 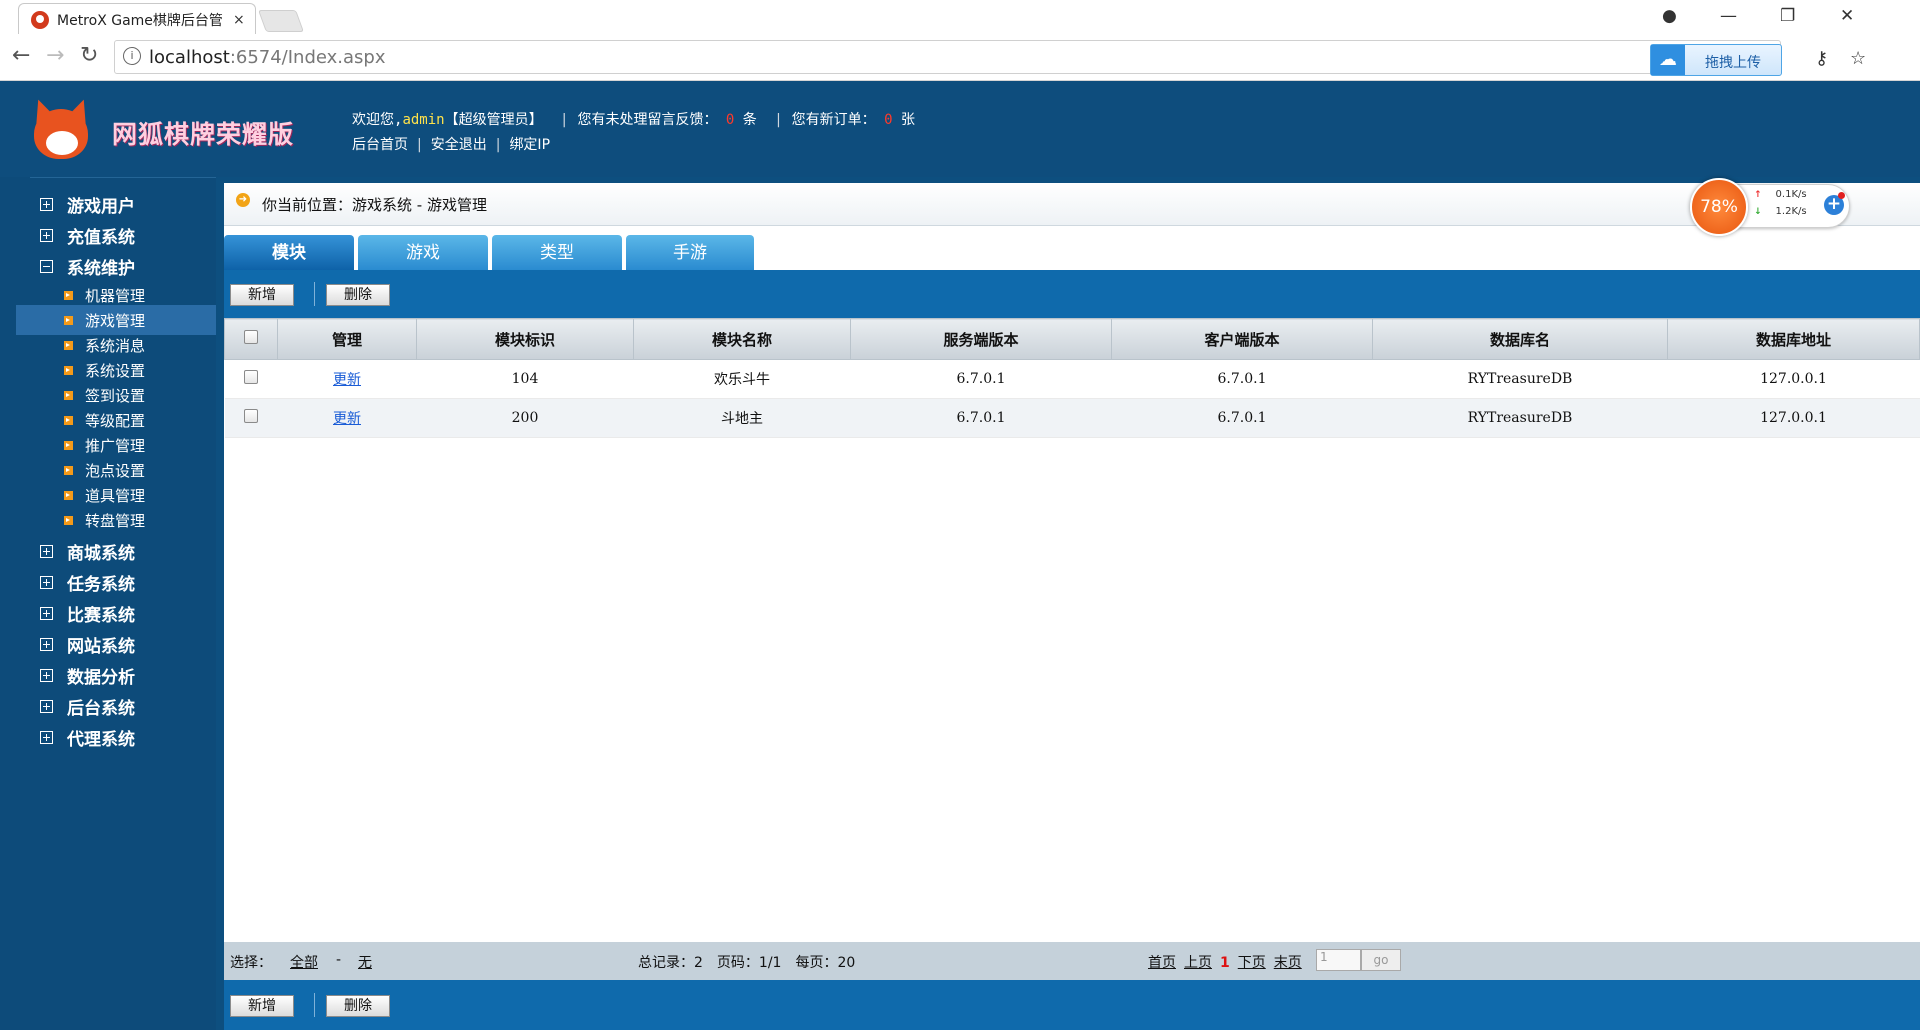 What do you see at coordinates (75, 644) in the screenshot?
I see `sidebar-item-website: 网站系统` at bounding box center [75, 644].